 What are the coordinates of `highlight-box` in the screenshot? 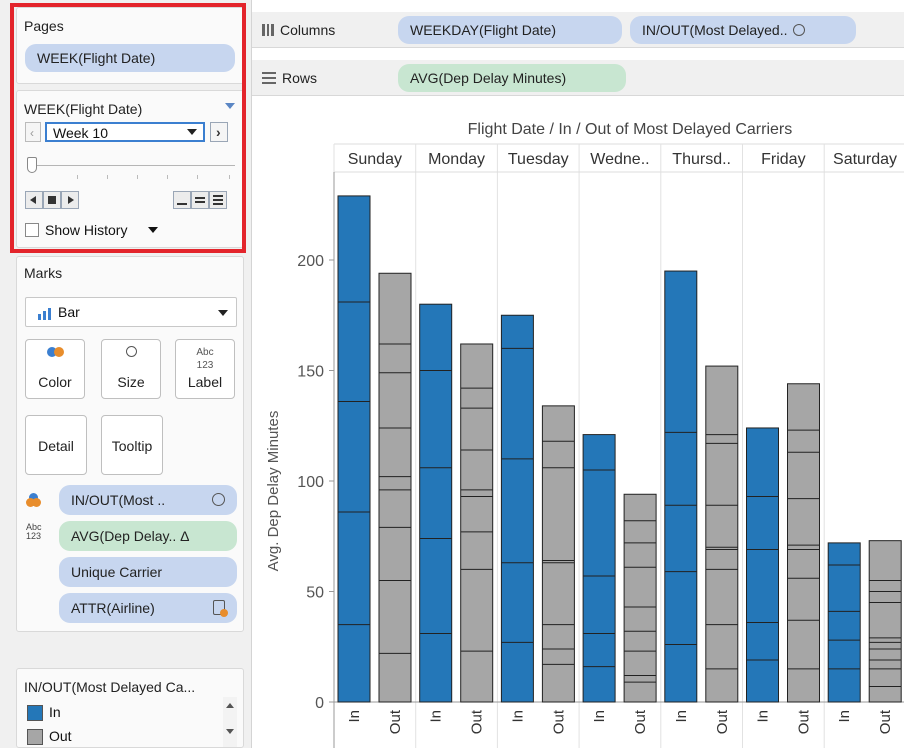 It's located at (128, 128).